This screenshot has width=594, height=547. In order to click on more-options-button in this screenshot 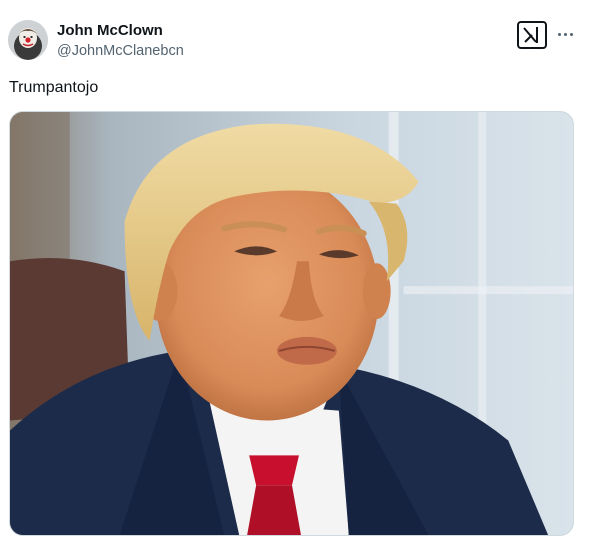, I will do `click(565, 34)`.